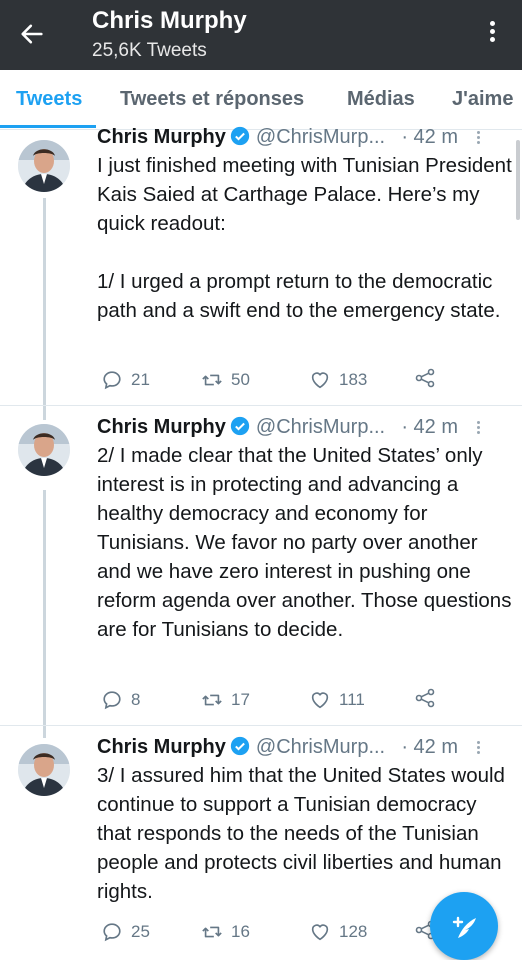  I want to click on profile-title: Chris Murphy, so click(169, 20).